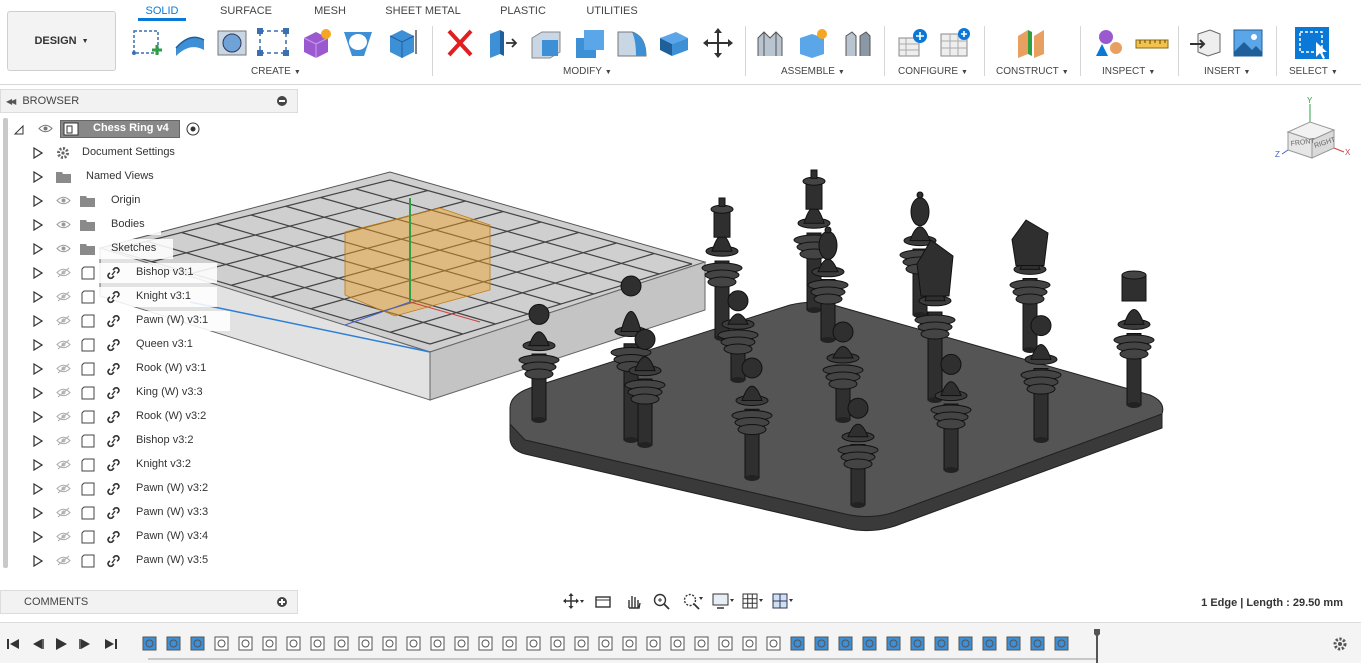  Describe the element at coordinates (1312, 43) in the screenshot. I see `select-icon` at that location.